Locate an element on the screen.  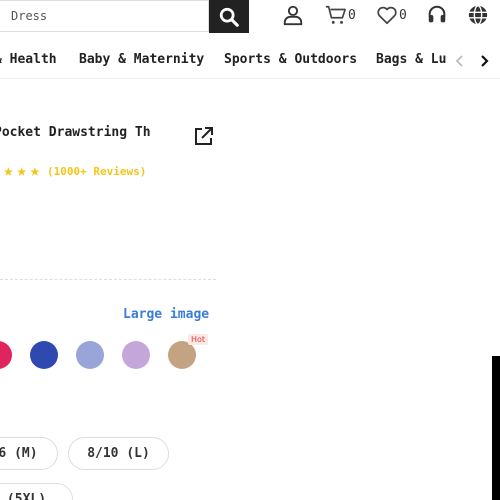
support-button is located at coordinates (437, 15).